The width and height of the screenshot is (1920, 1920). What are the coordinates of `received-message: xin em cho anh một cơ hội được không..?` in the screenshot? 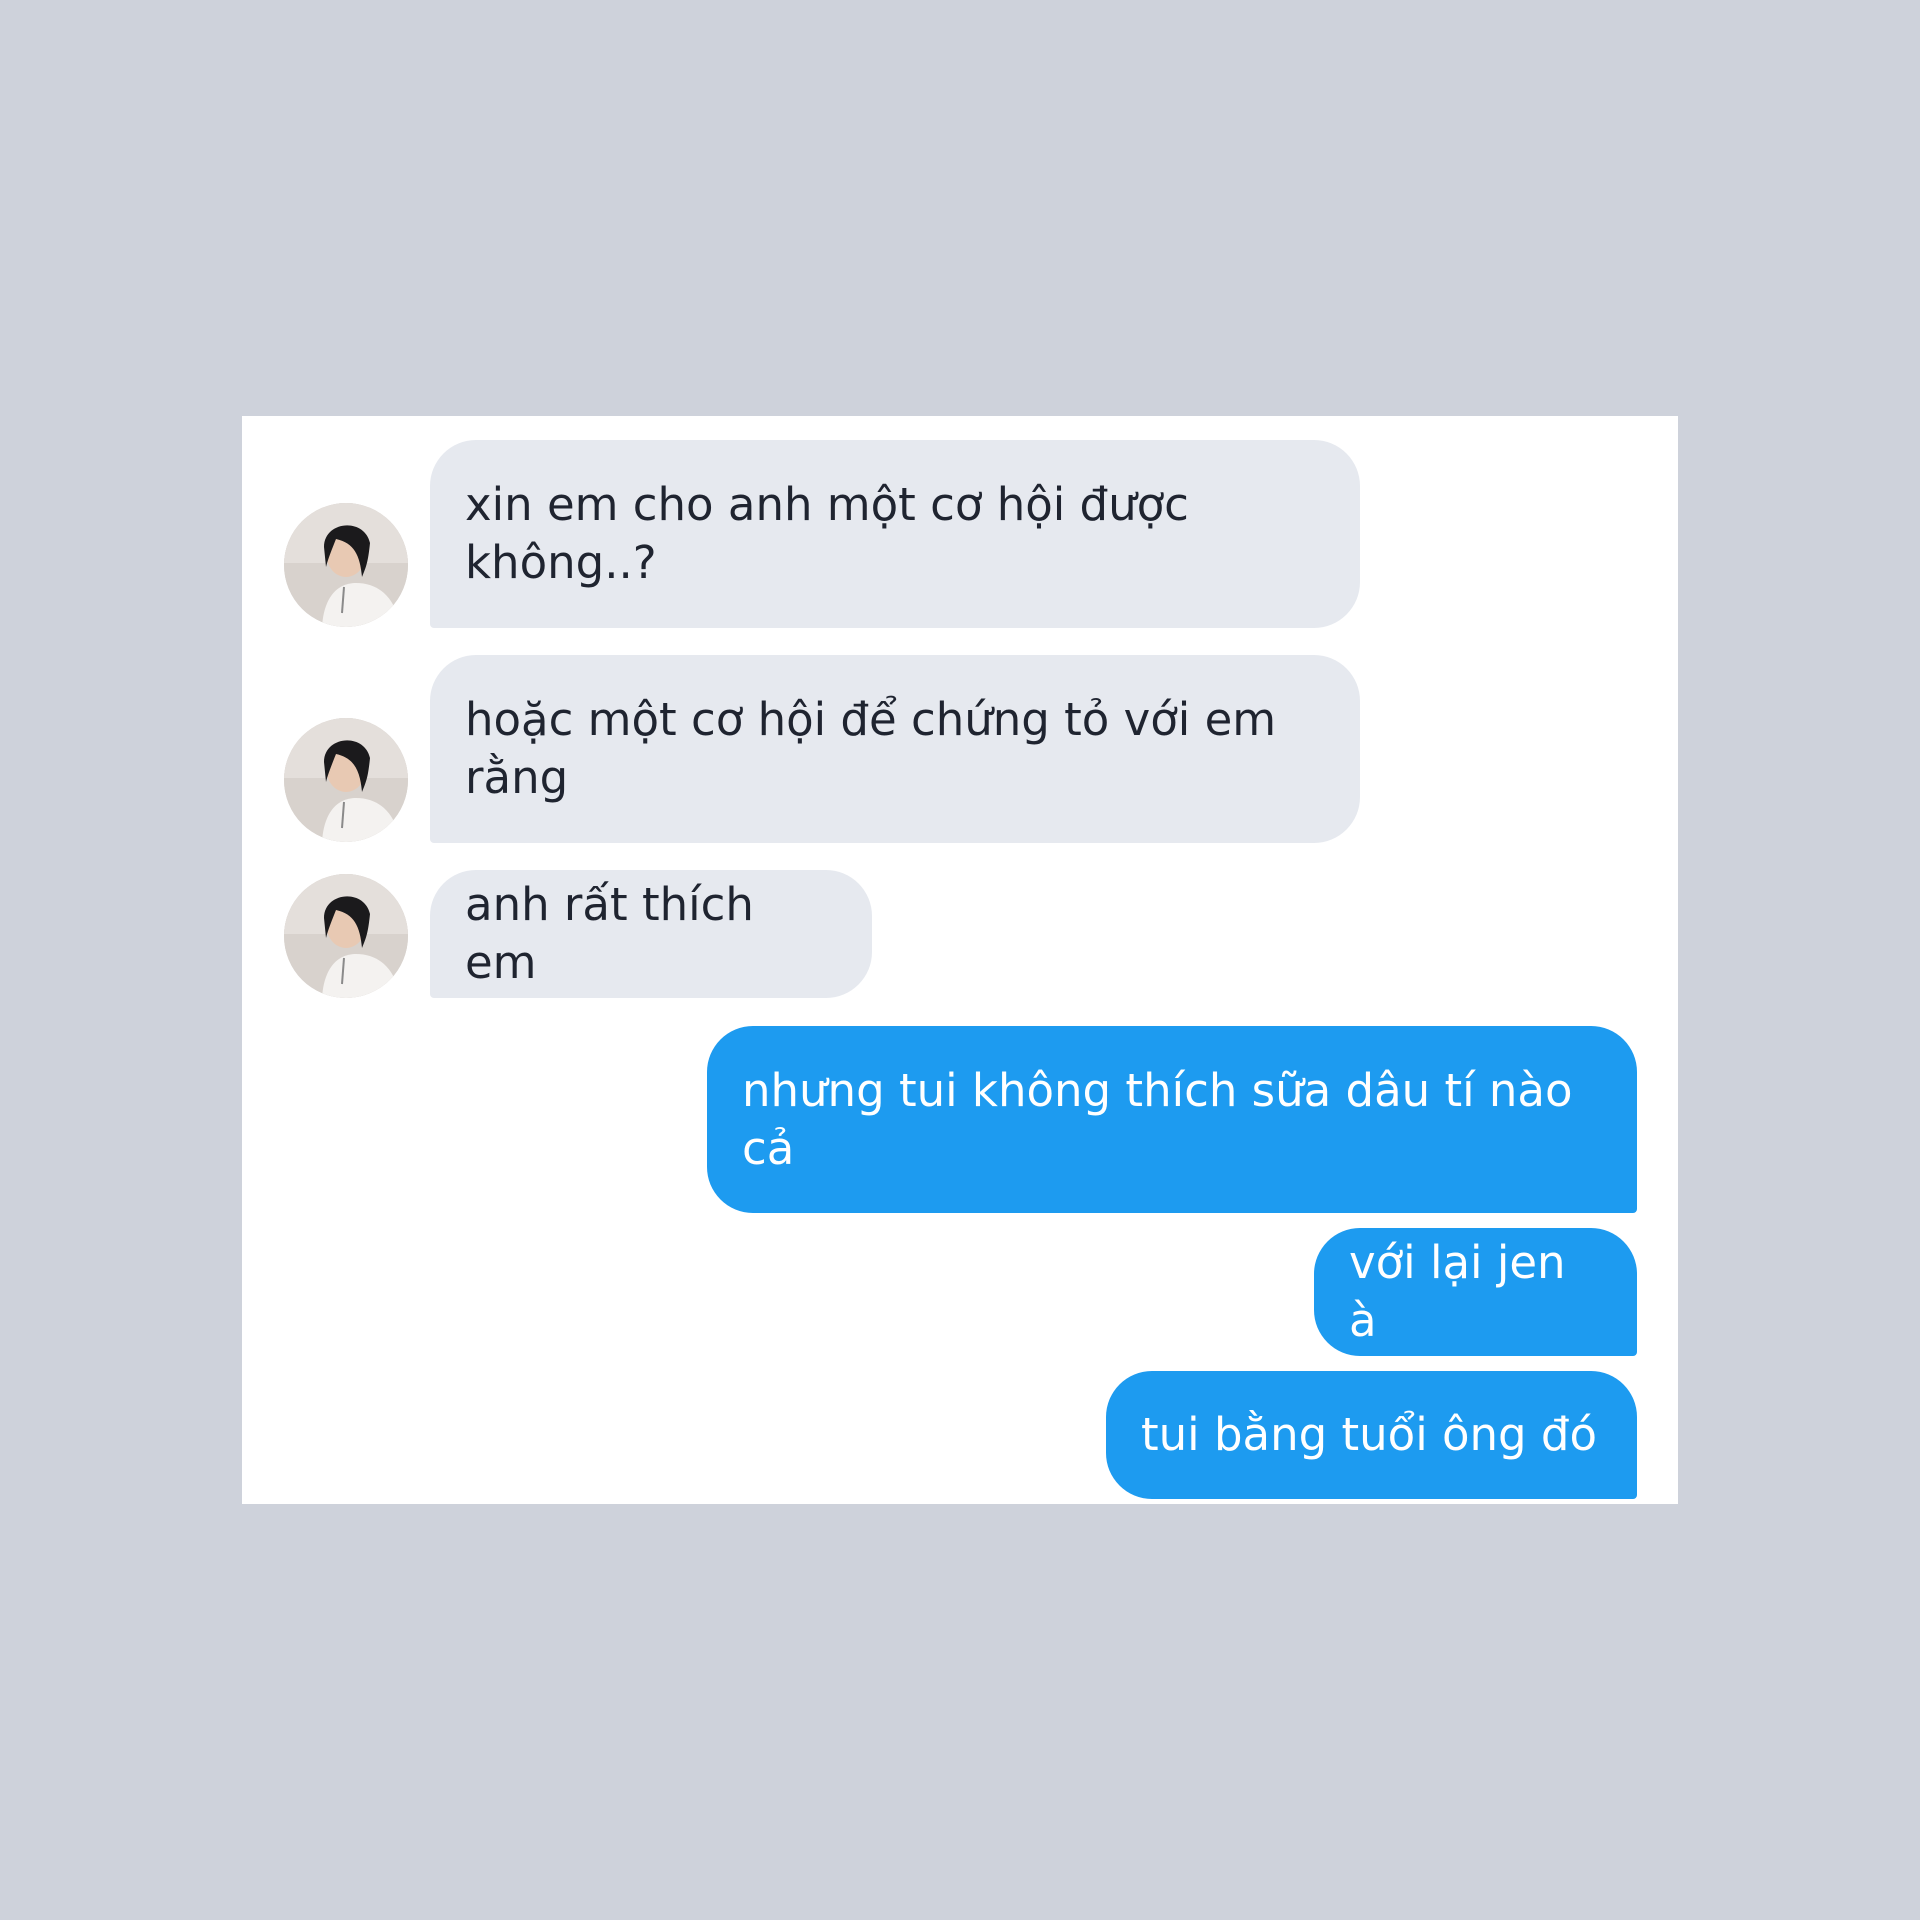 It's located at (895, 534).